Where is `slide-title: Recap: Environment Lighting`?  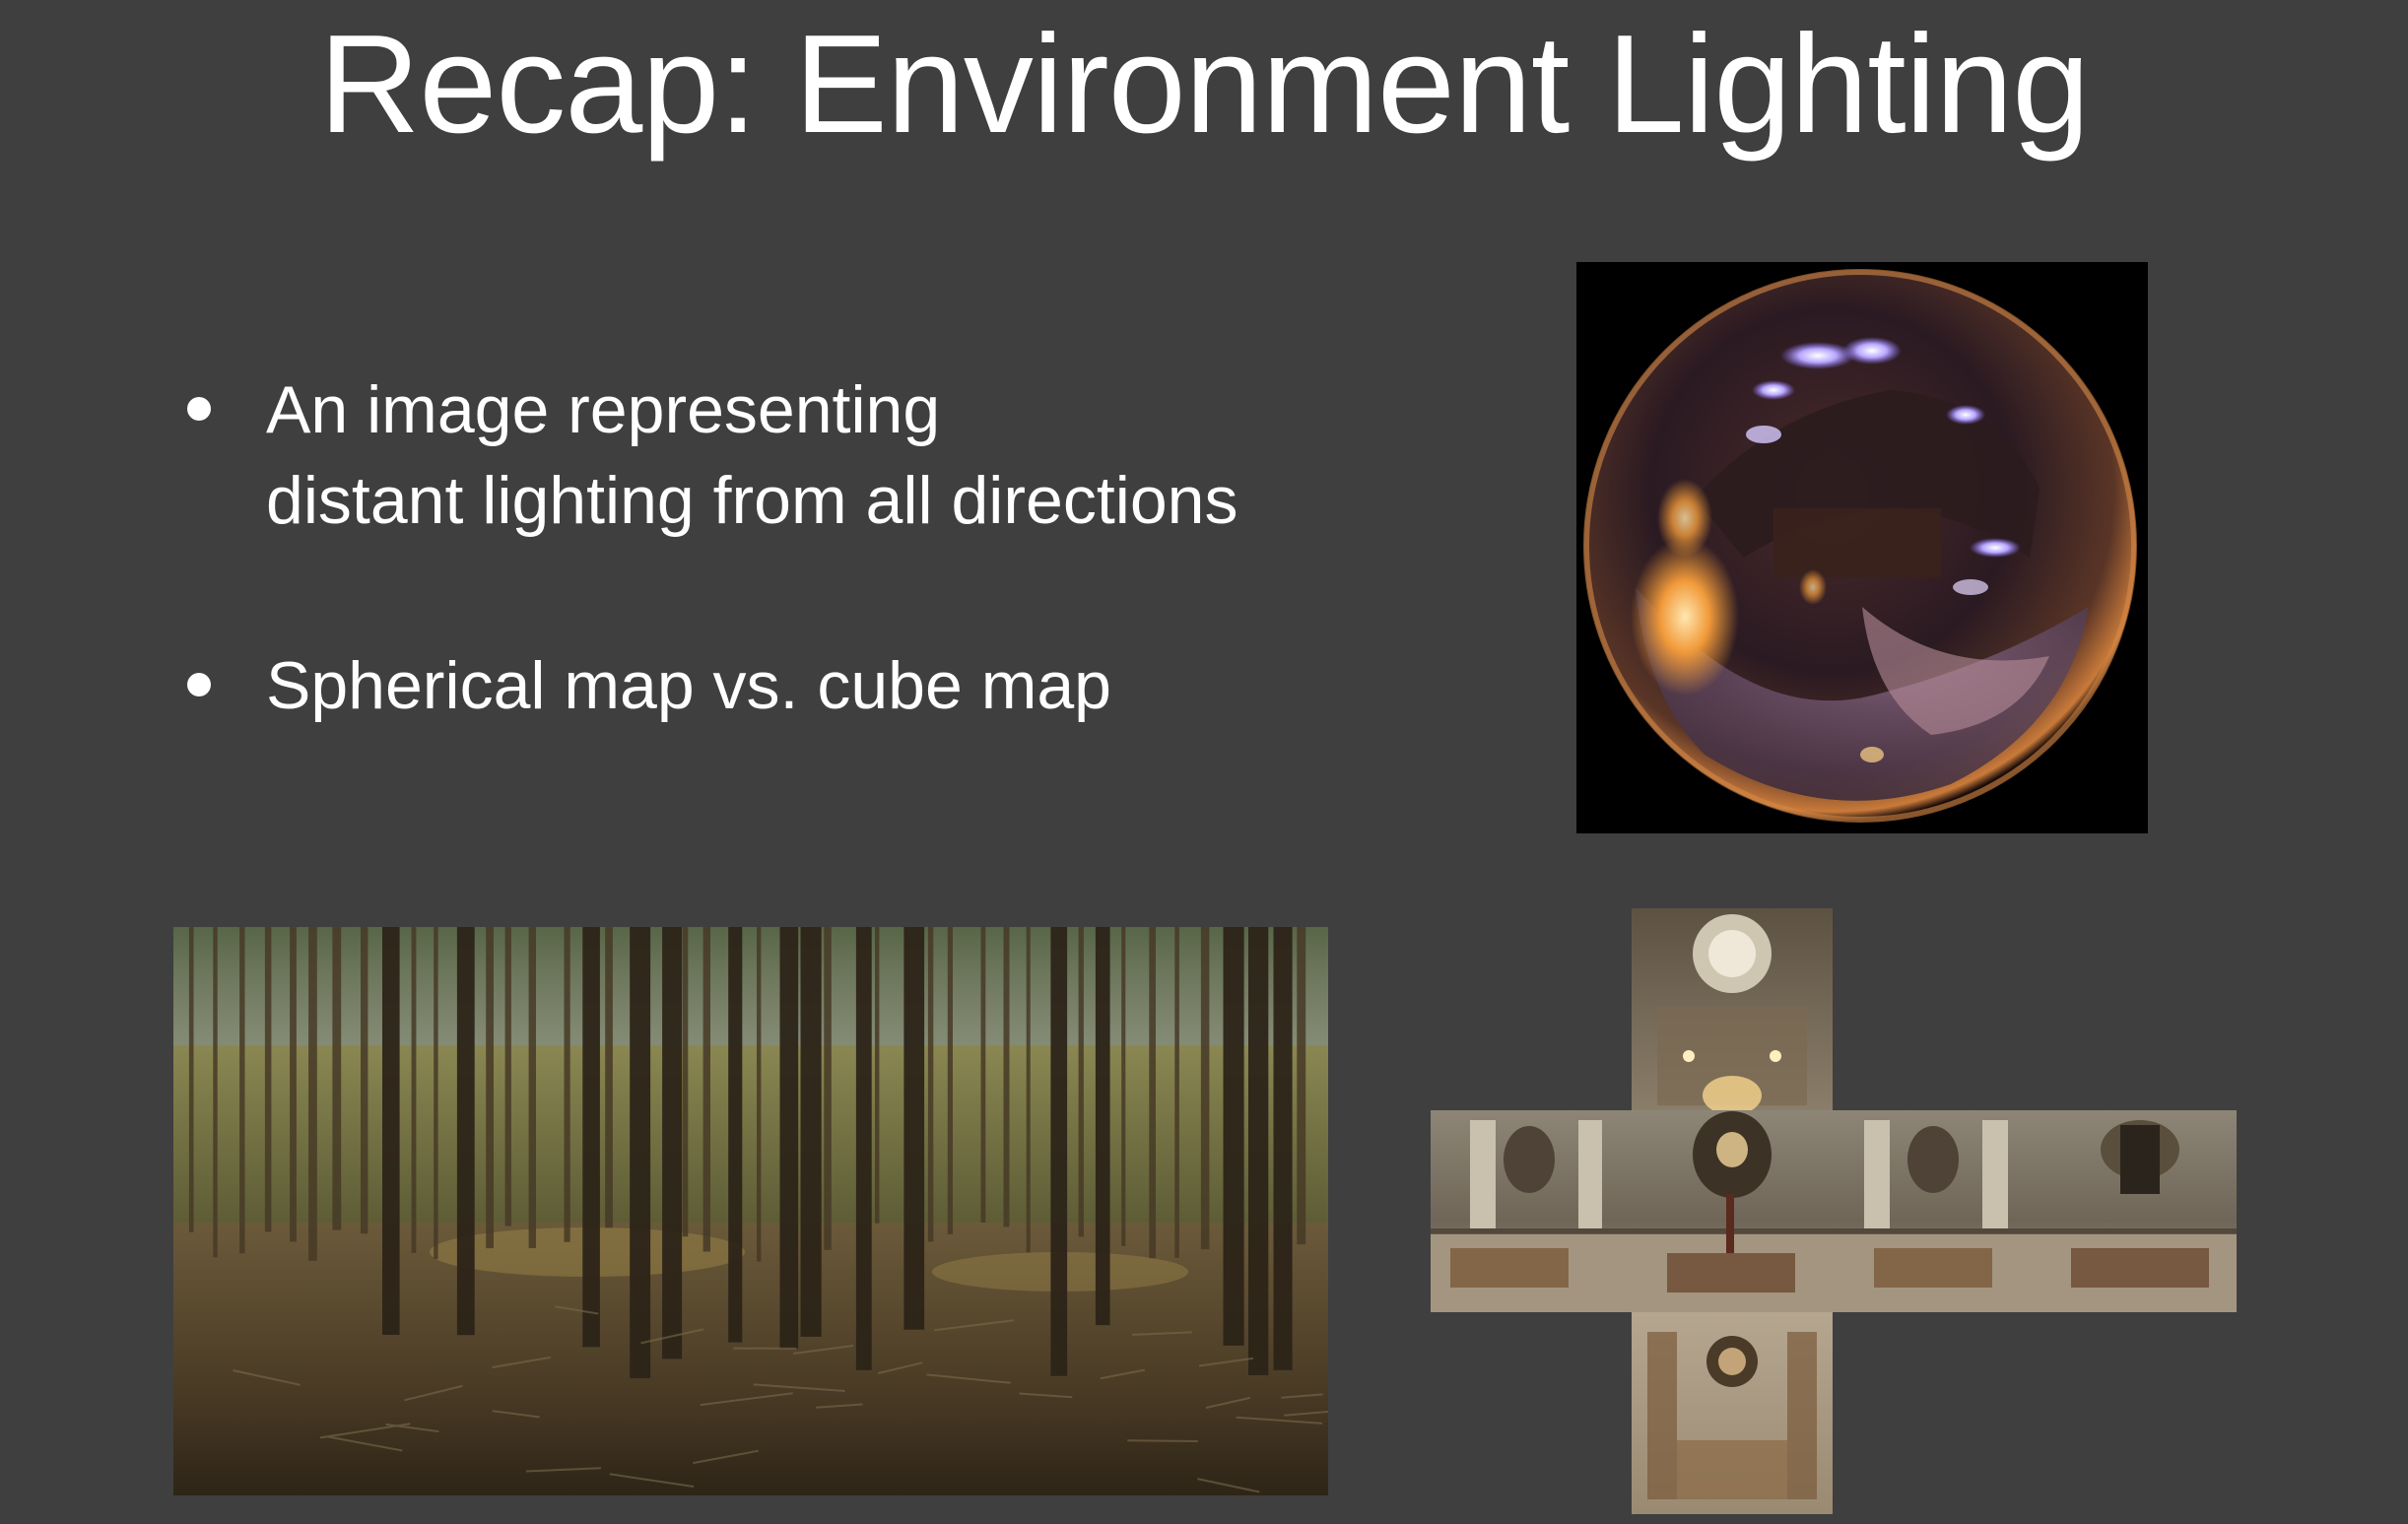 slide-title: Recap: Environment Lighting is located at coordinates (1204, 84).